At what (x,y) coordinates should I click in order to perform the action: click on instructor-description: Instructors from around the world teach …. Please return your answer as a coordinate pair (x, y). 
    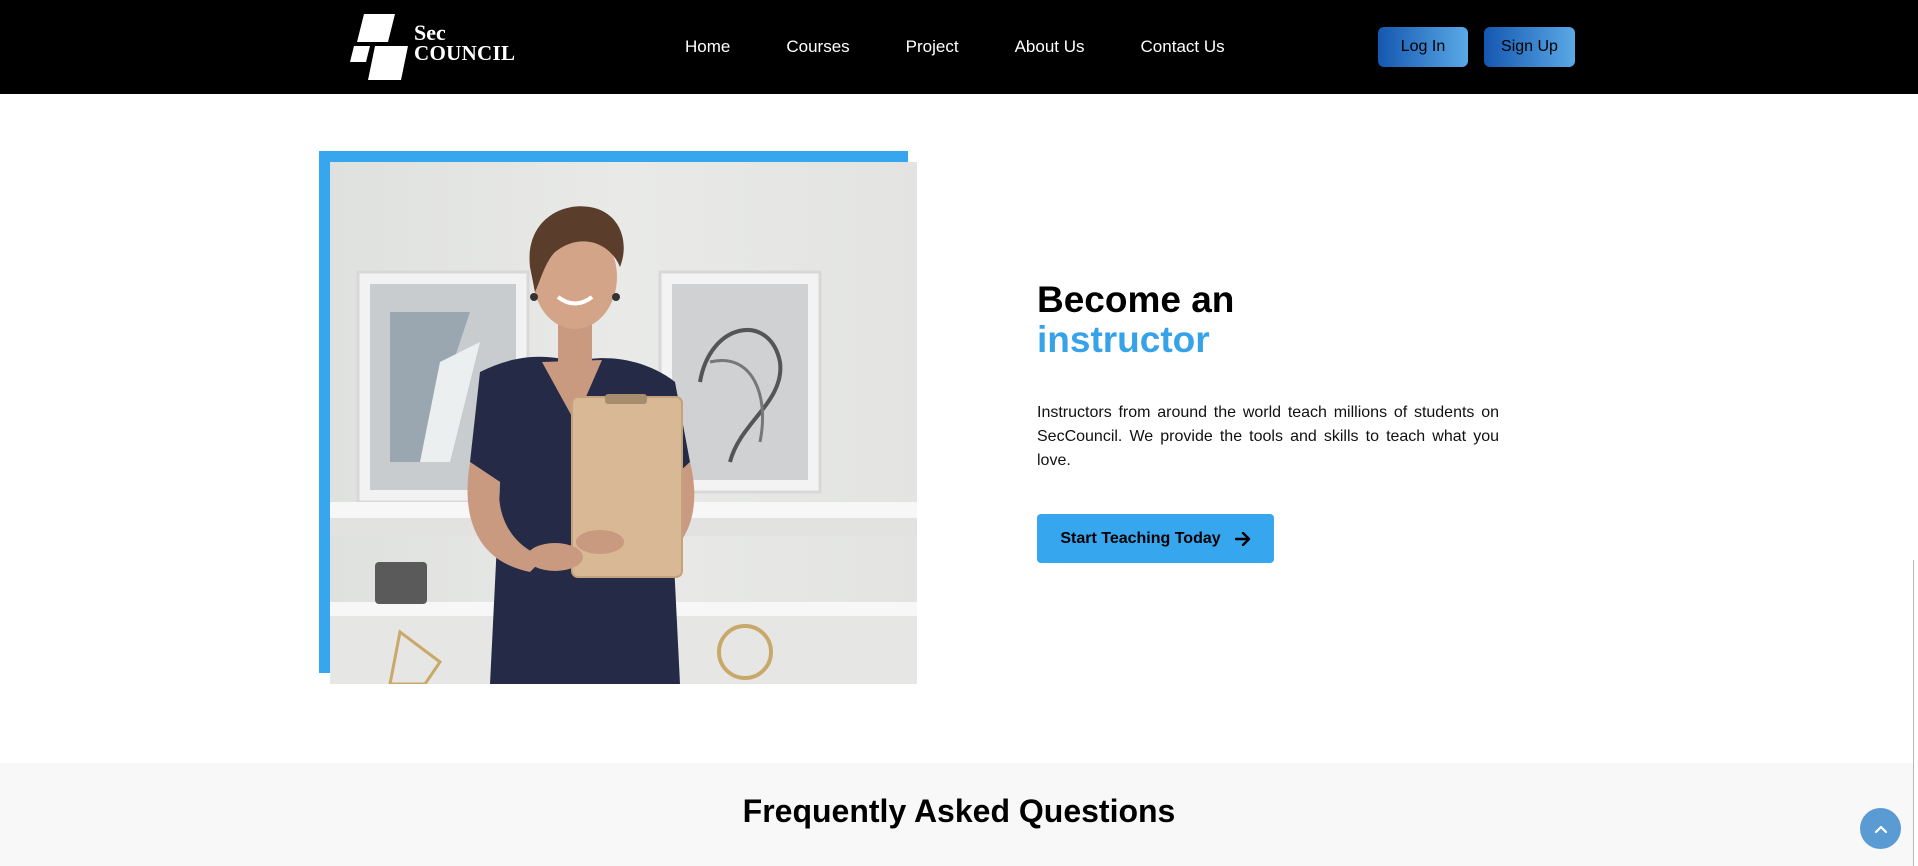
    Looking at the image, I should click on (1268, 436).